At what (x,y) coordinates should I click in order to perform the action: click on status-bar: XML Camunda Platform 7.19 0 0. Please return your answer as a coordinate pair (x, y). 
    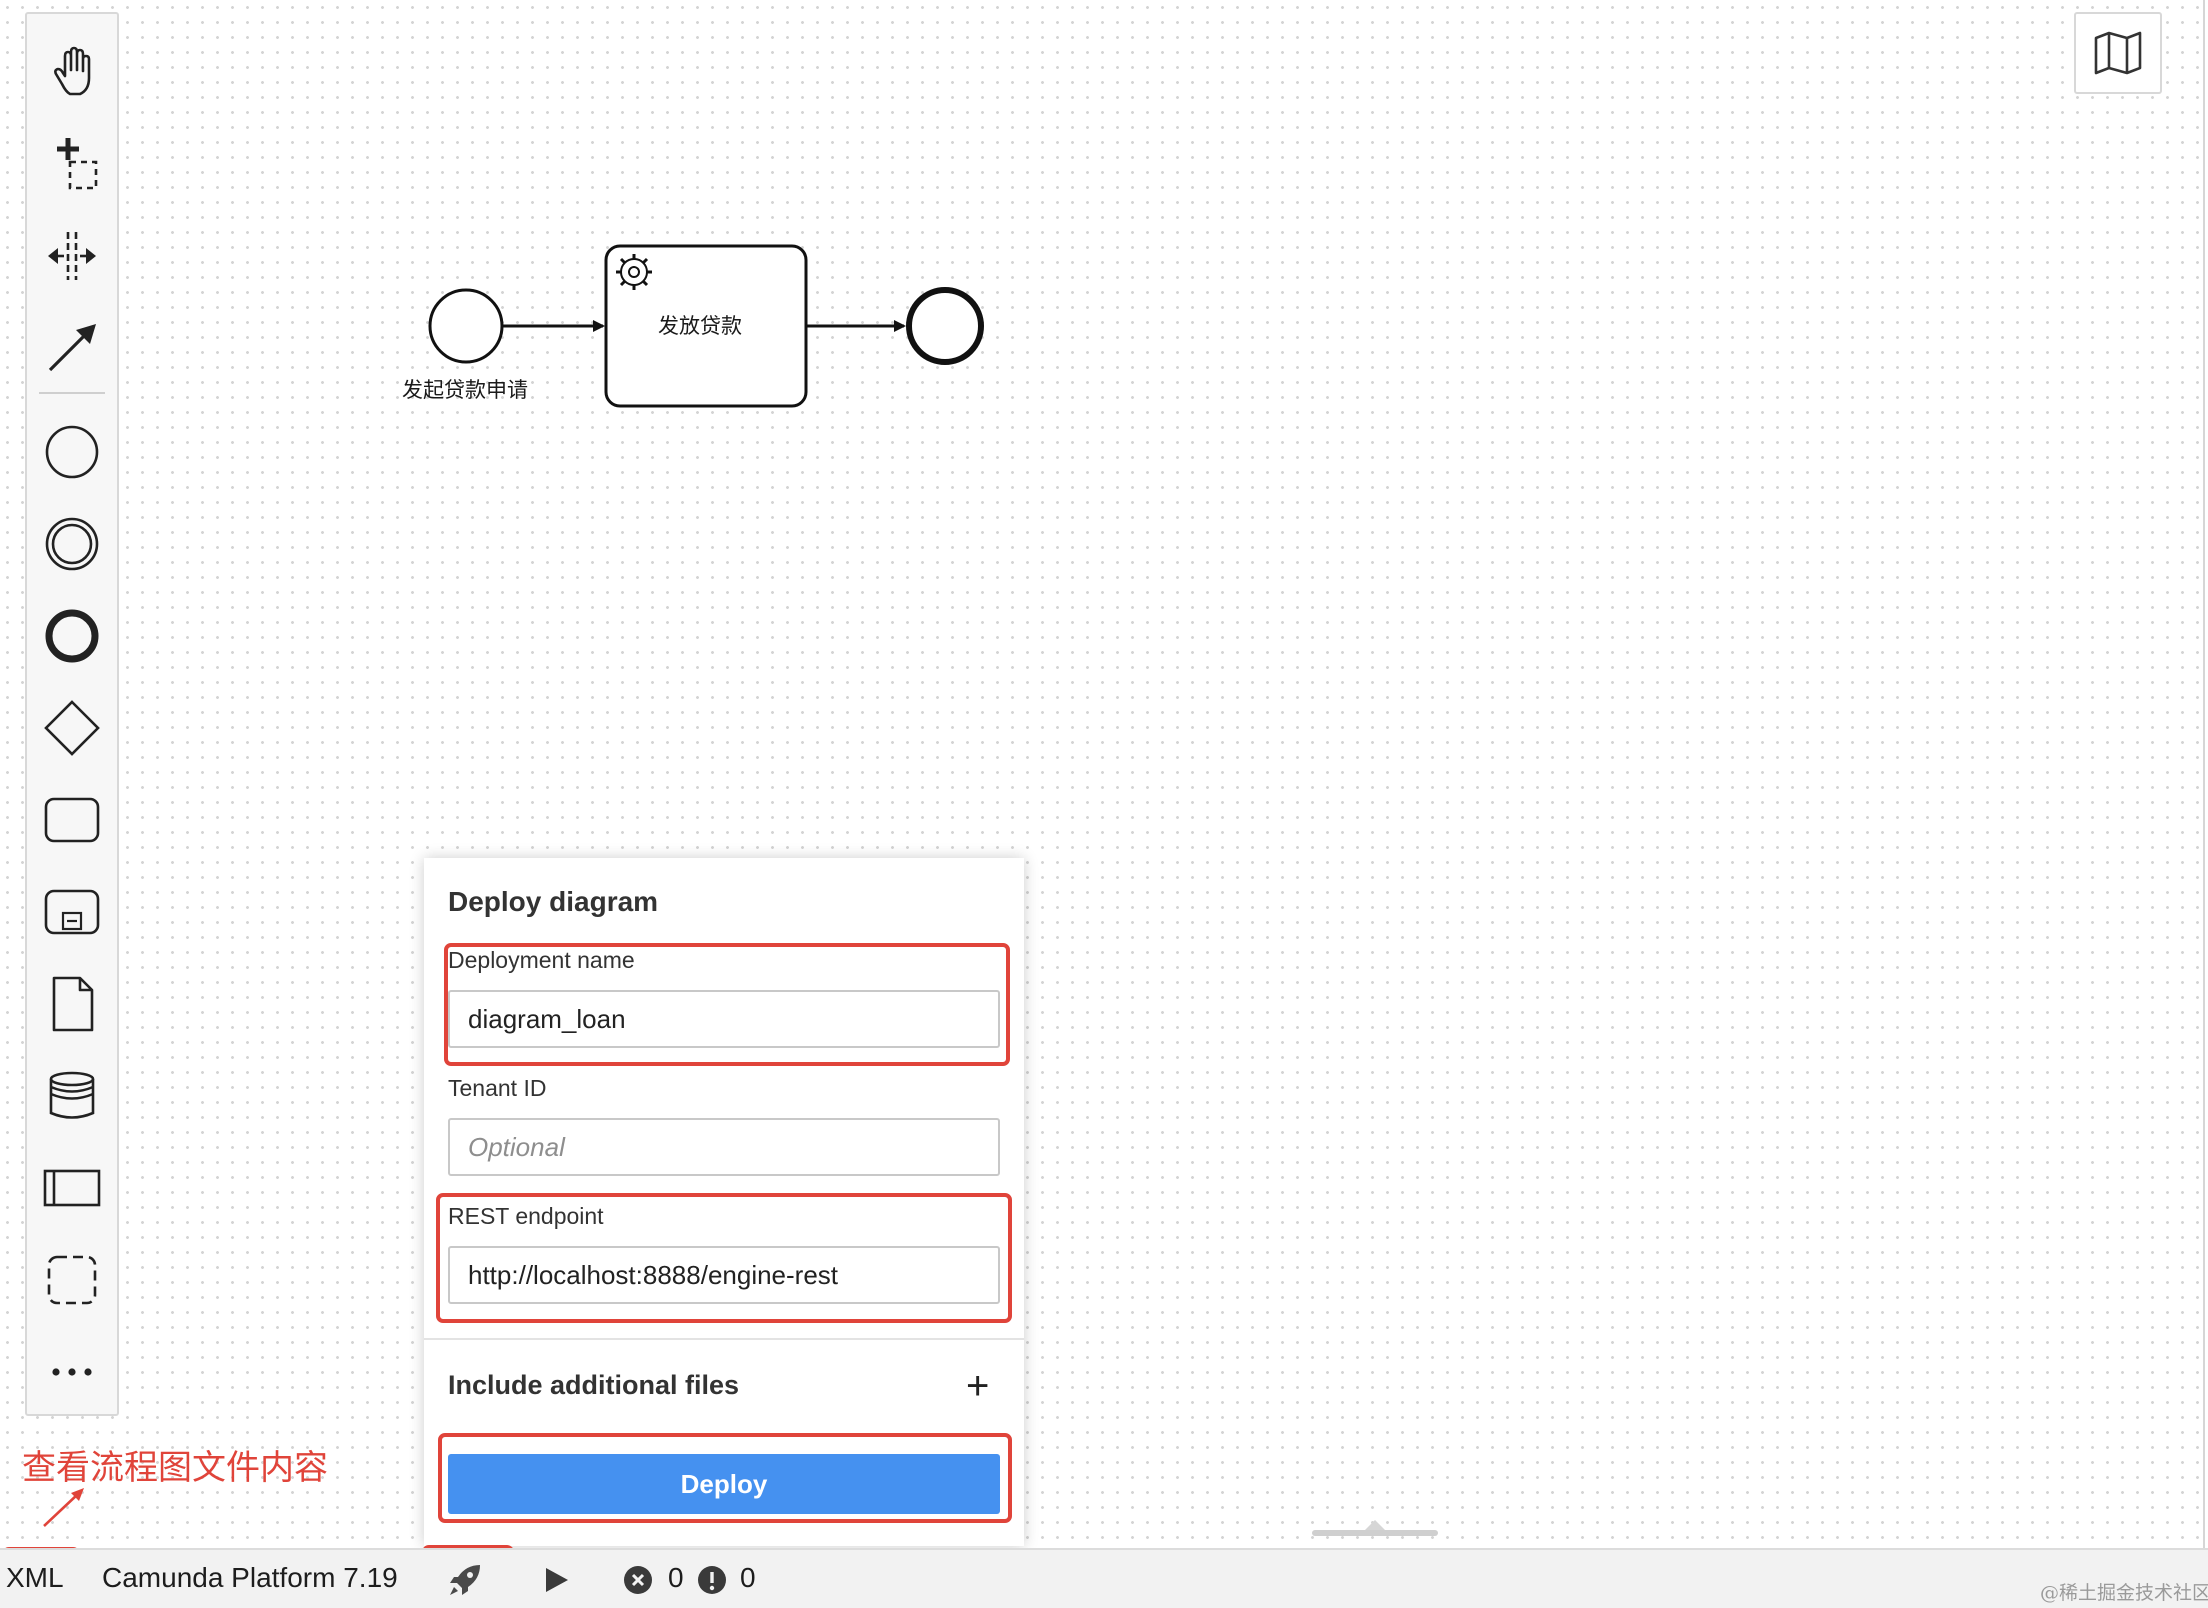
    Looking at the image, I should click on (1104, 1578).